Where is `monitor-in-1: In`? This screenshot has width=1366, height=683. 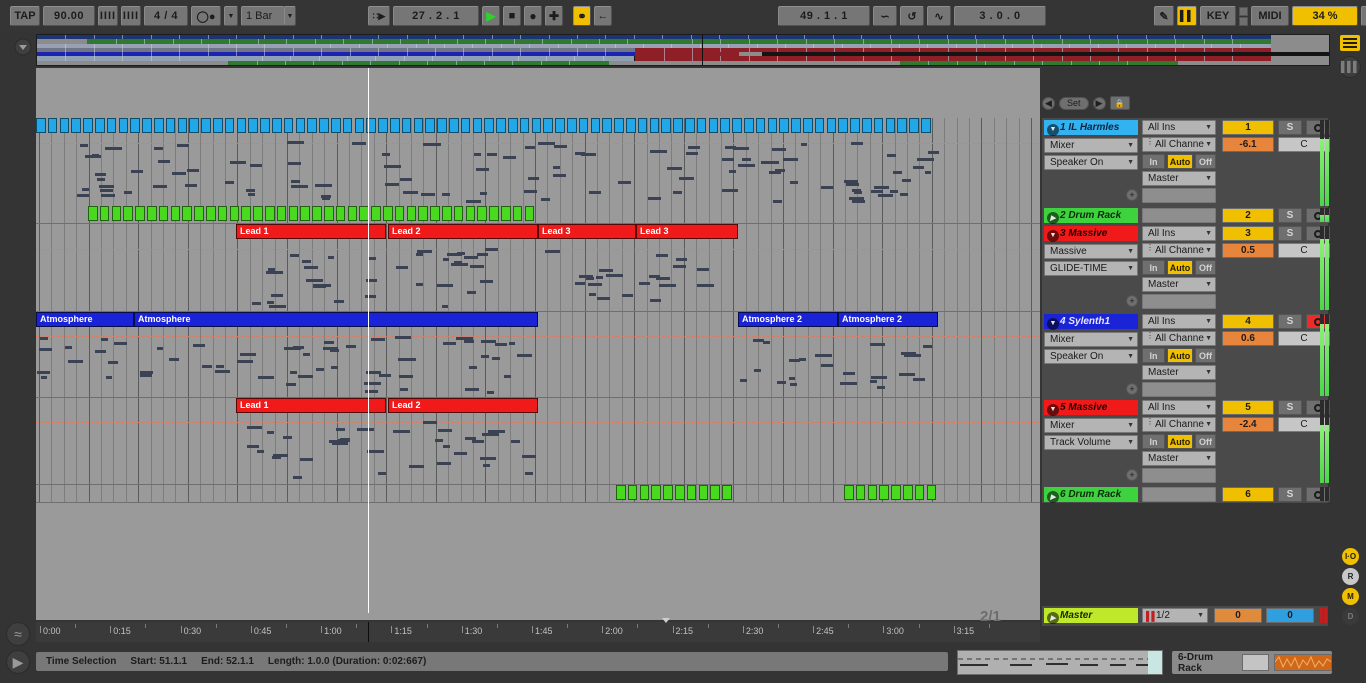 monitor-in-1: In is located at coordinates (1153, 161).